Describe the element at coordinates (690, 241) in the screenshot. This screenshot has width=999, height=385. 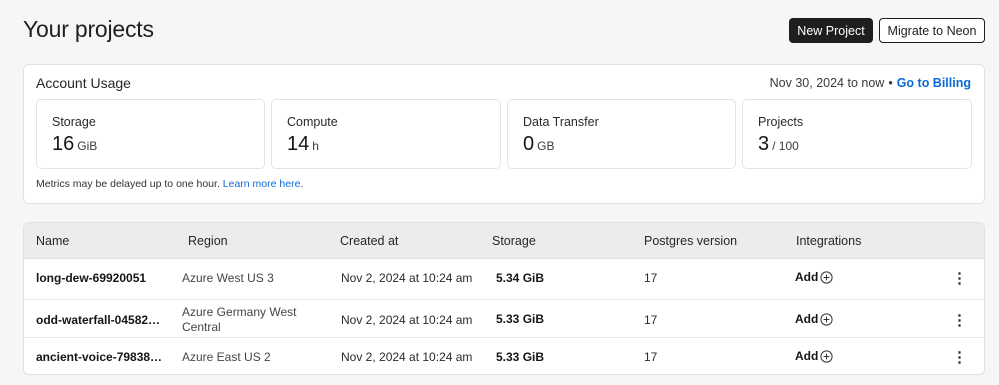
I see `column-header-postgres-version: Postgres version` at that location.